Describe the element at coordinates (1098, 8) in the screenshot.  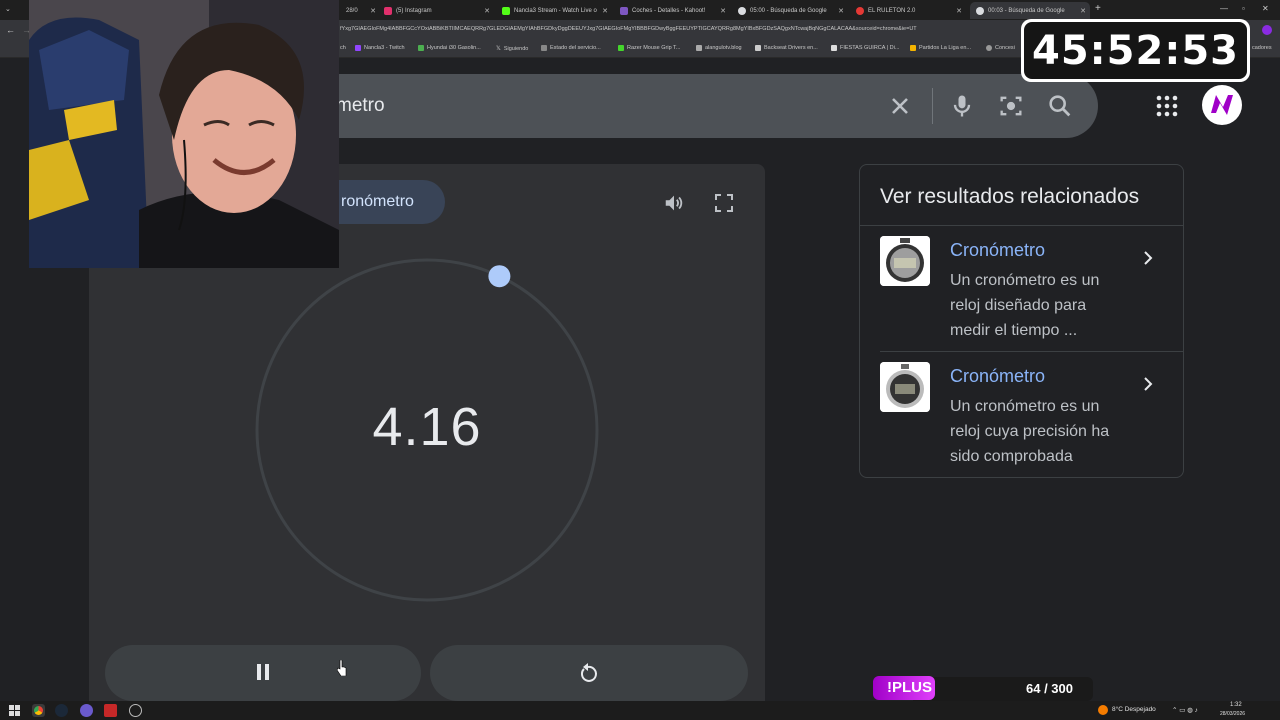
I see `new-tab-icon: +` at that location.